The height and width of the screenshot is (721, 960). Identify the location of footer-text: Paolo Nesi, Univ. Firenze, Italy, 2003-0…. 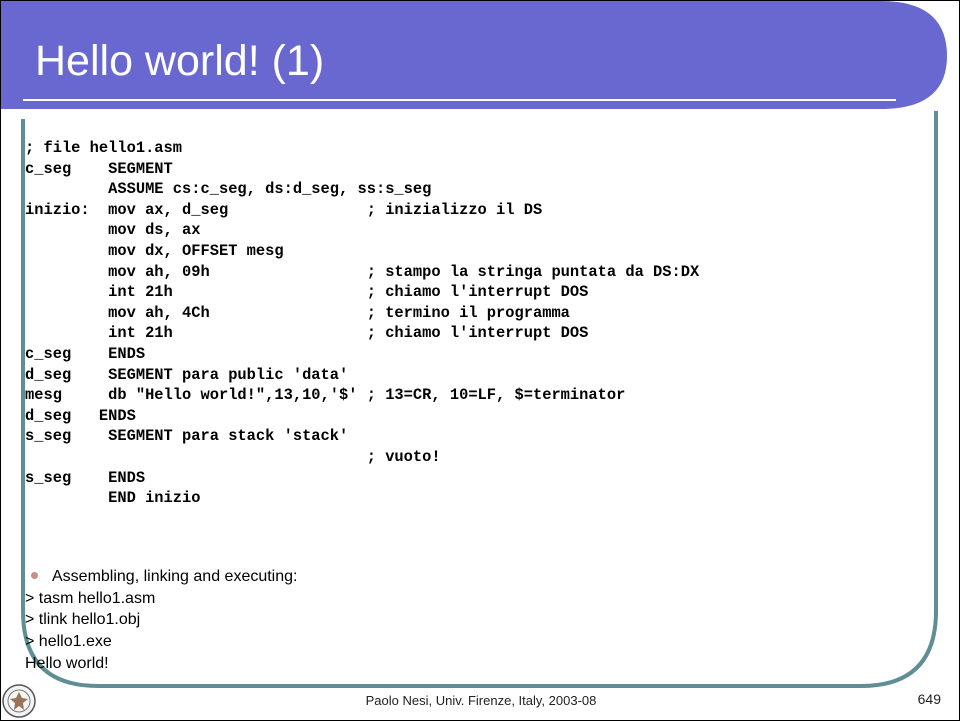
(481, 700).